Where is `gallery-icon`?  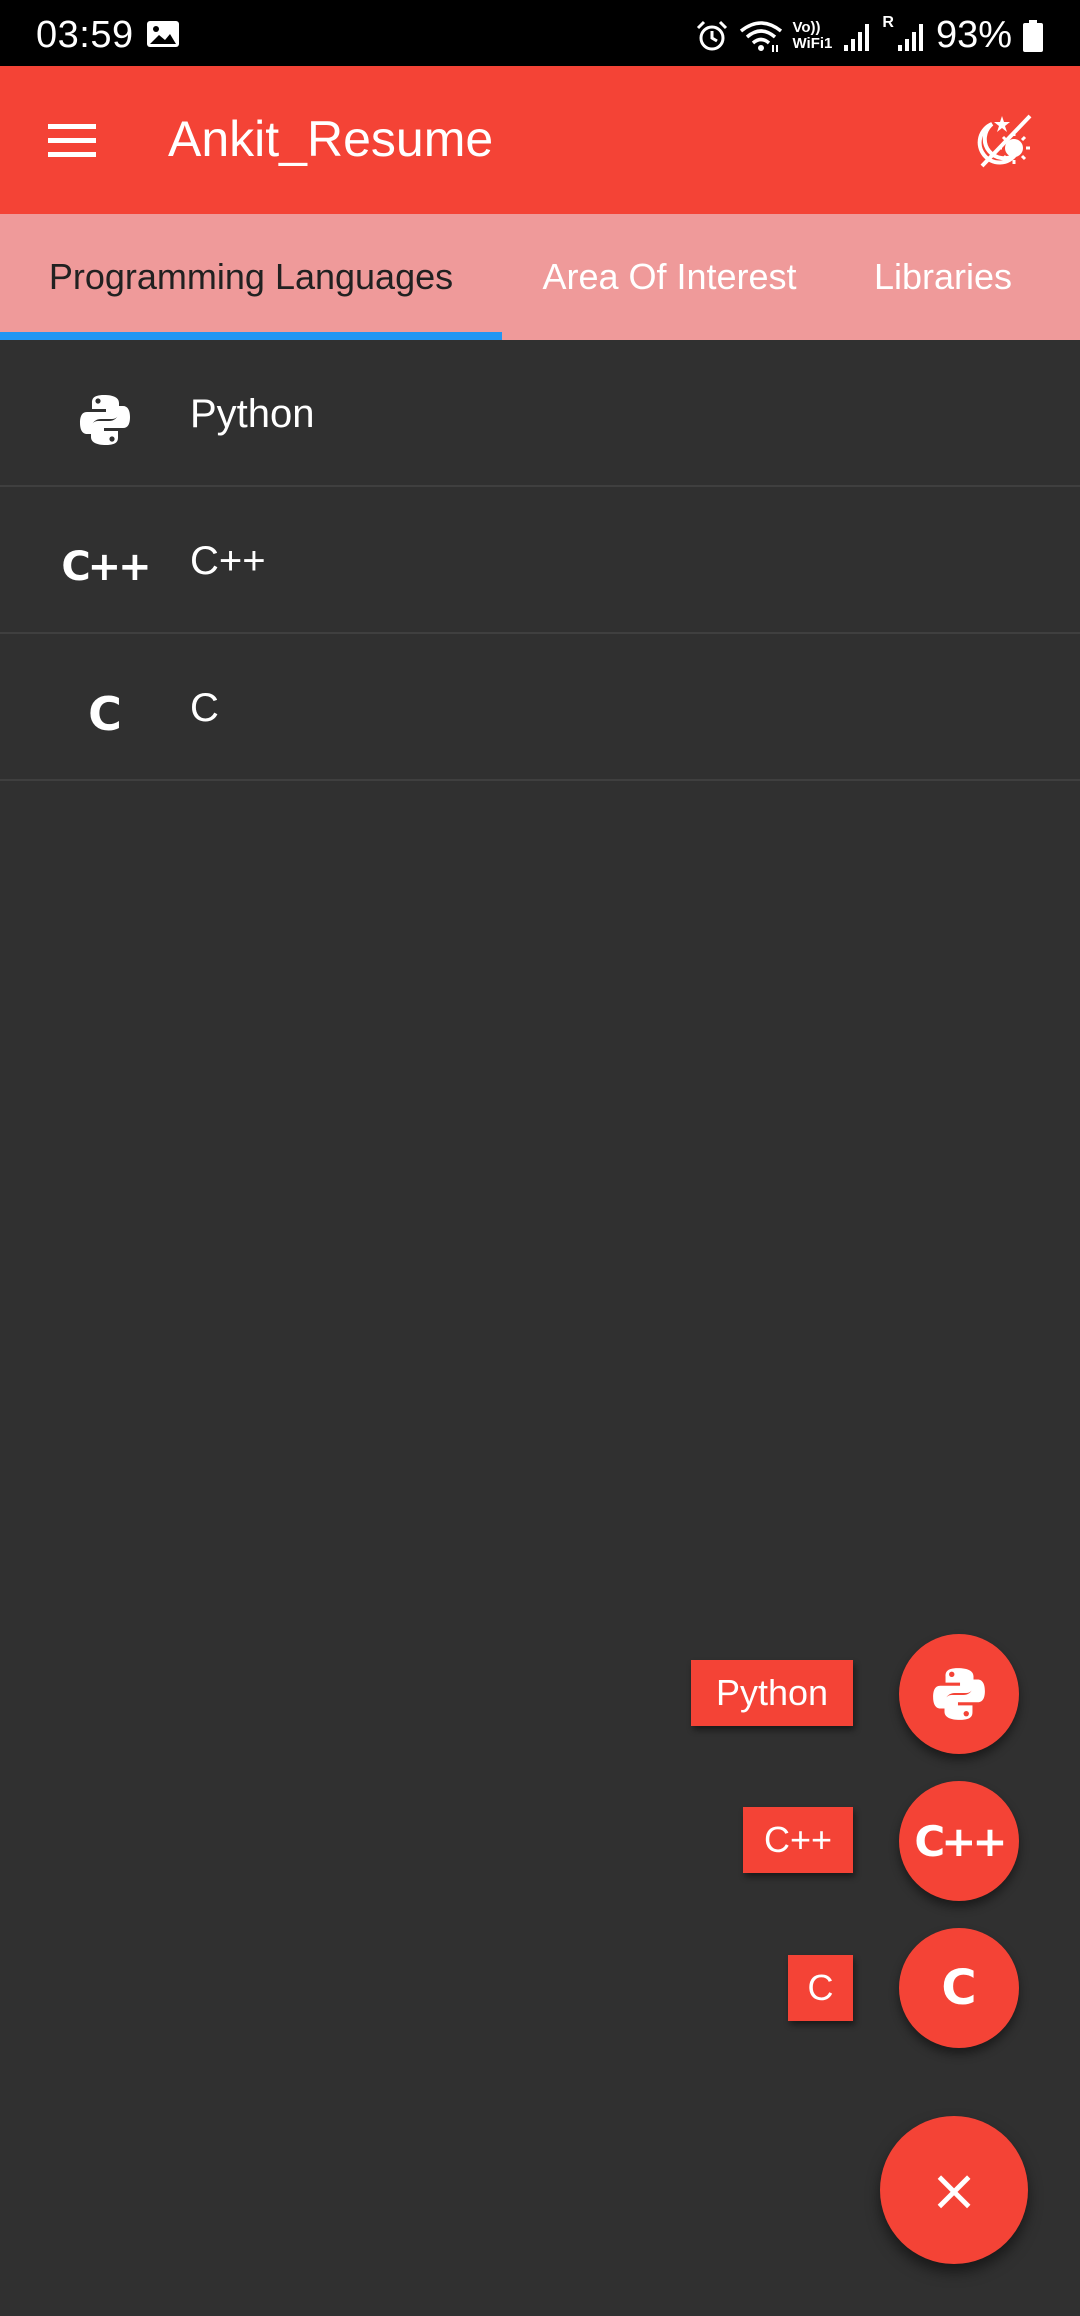
gallery-icon is located at coordinates (163, 34).